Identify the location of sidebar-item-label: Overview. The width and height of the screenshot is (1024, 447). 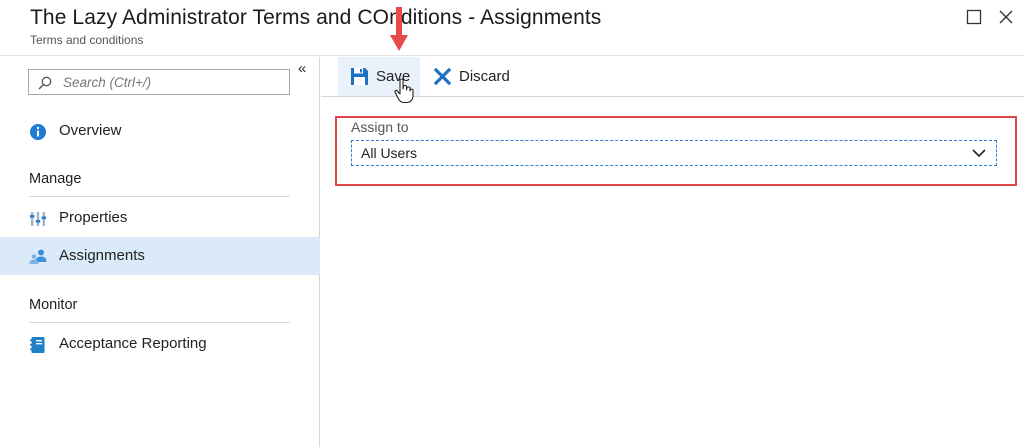
(90, 130).